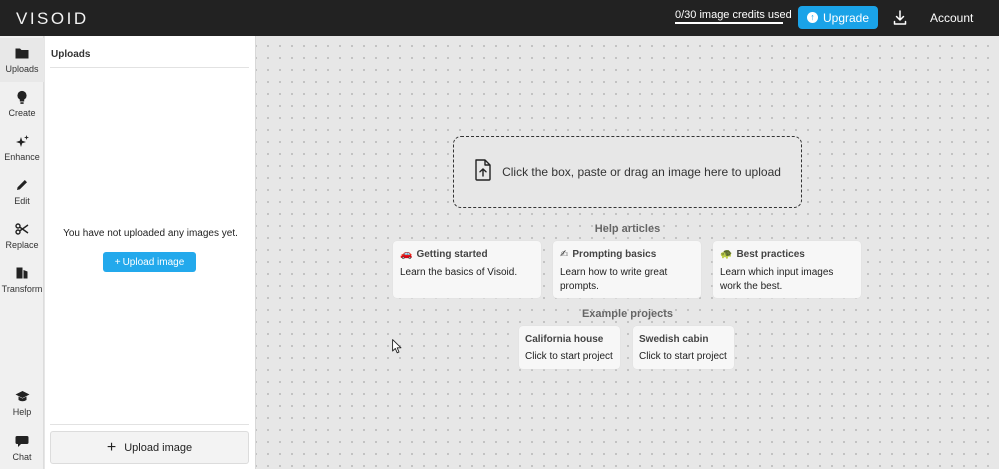 Image resolution: width=999 pixels, height=469 pixels. I want to click on rail-label: Replace, so click(22, 245).